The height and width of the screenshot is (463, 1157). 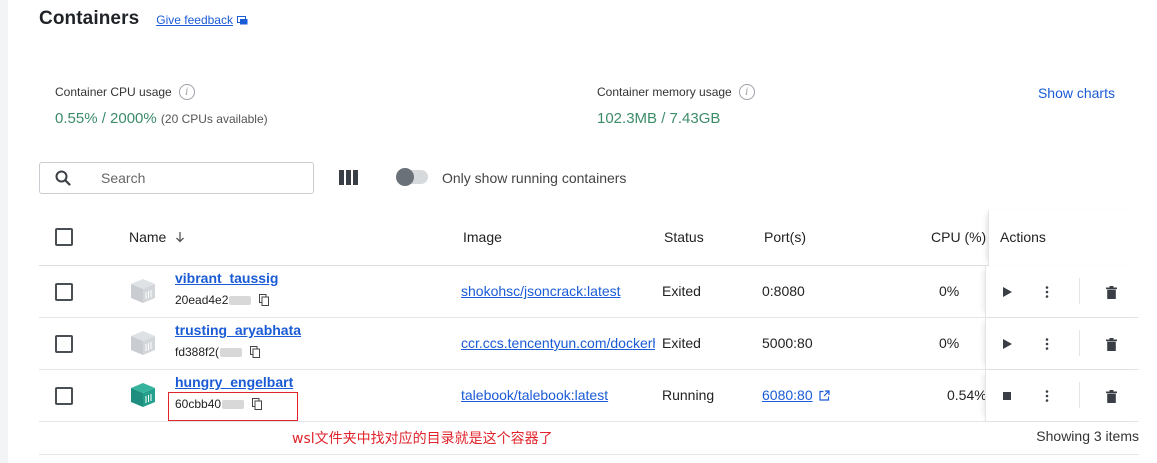 What do you see at coordinates (218, 352) in the screenshot?
I see `container-id: fd388f2(` at bounding box center [218, 352].